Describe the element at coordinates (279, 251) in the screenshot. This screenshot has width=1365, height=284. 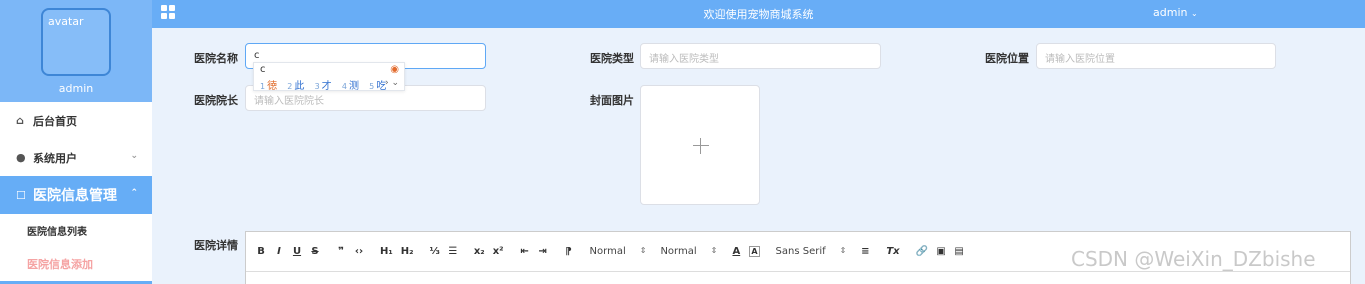
I see `italic-button: I` at that location.